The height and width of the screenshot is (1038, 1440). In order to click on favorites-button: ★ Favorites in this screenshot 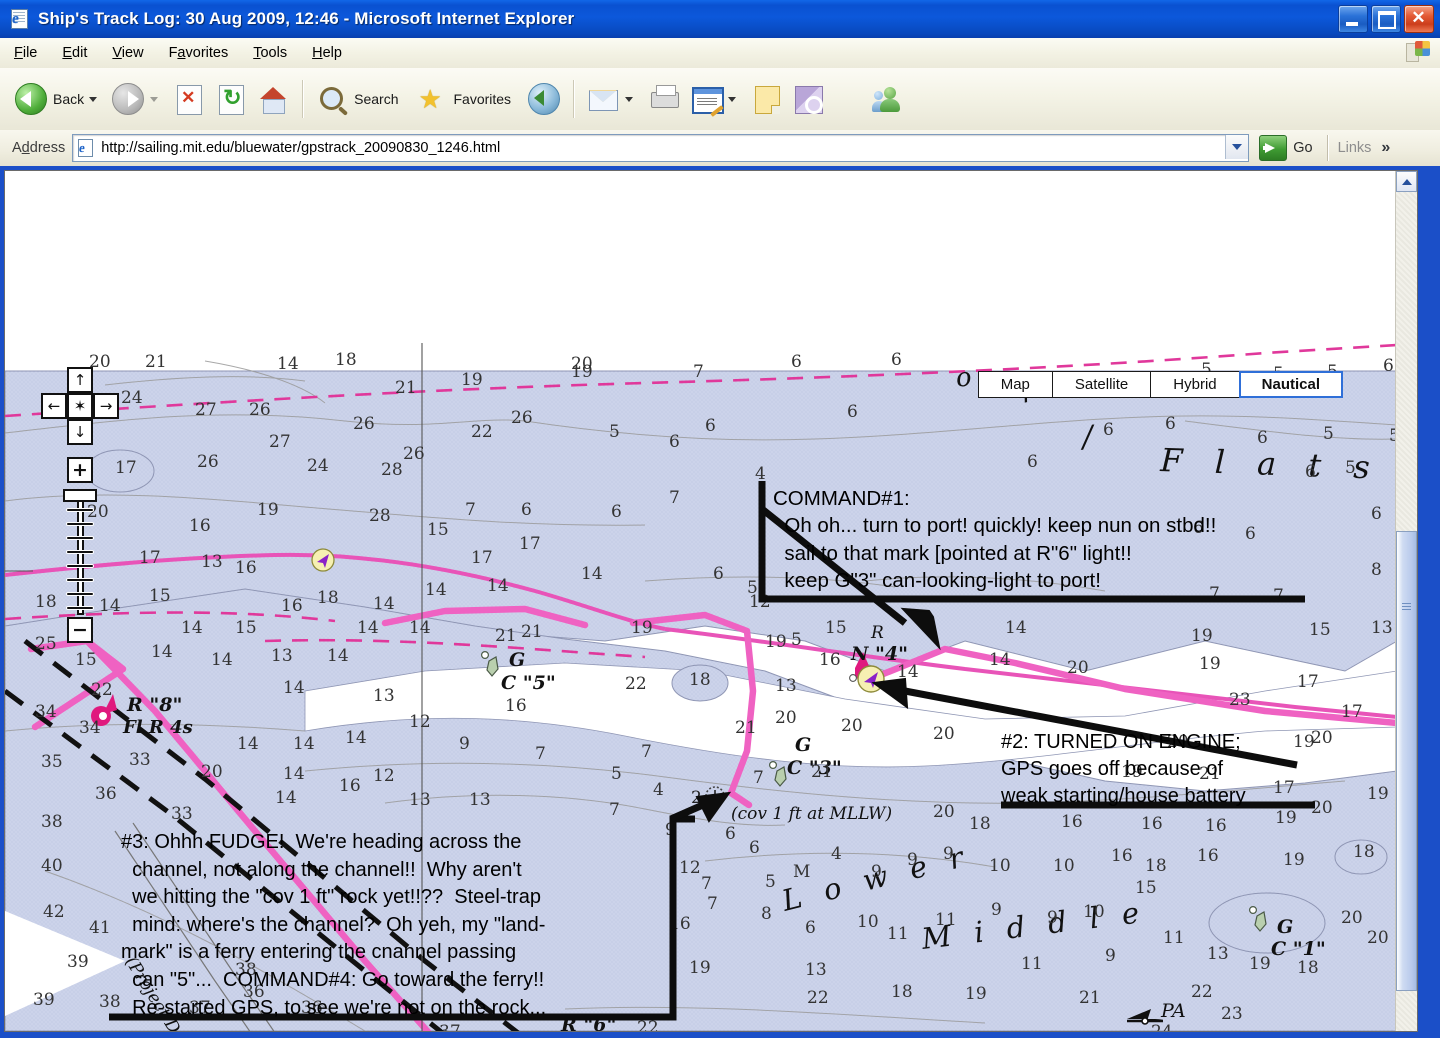, I will do `click(462, 99)`.